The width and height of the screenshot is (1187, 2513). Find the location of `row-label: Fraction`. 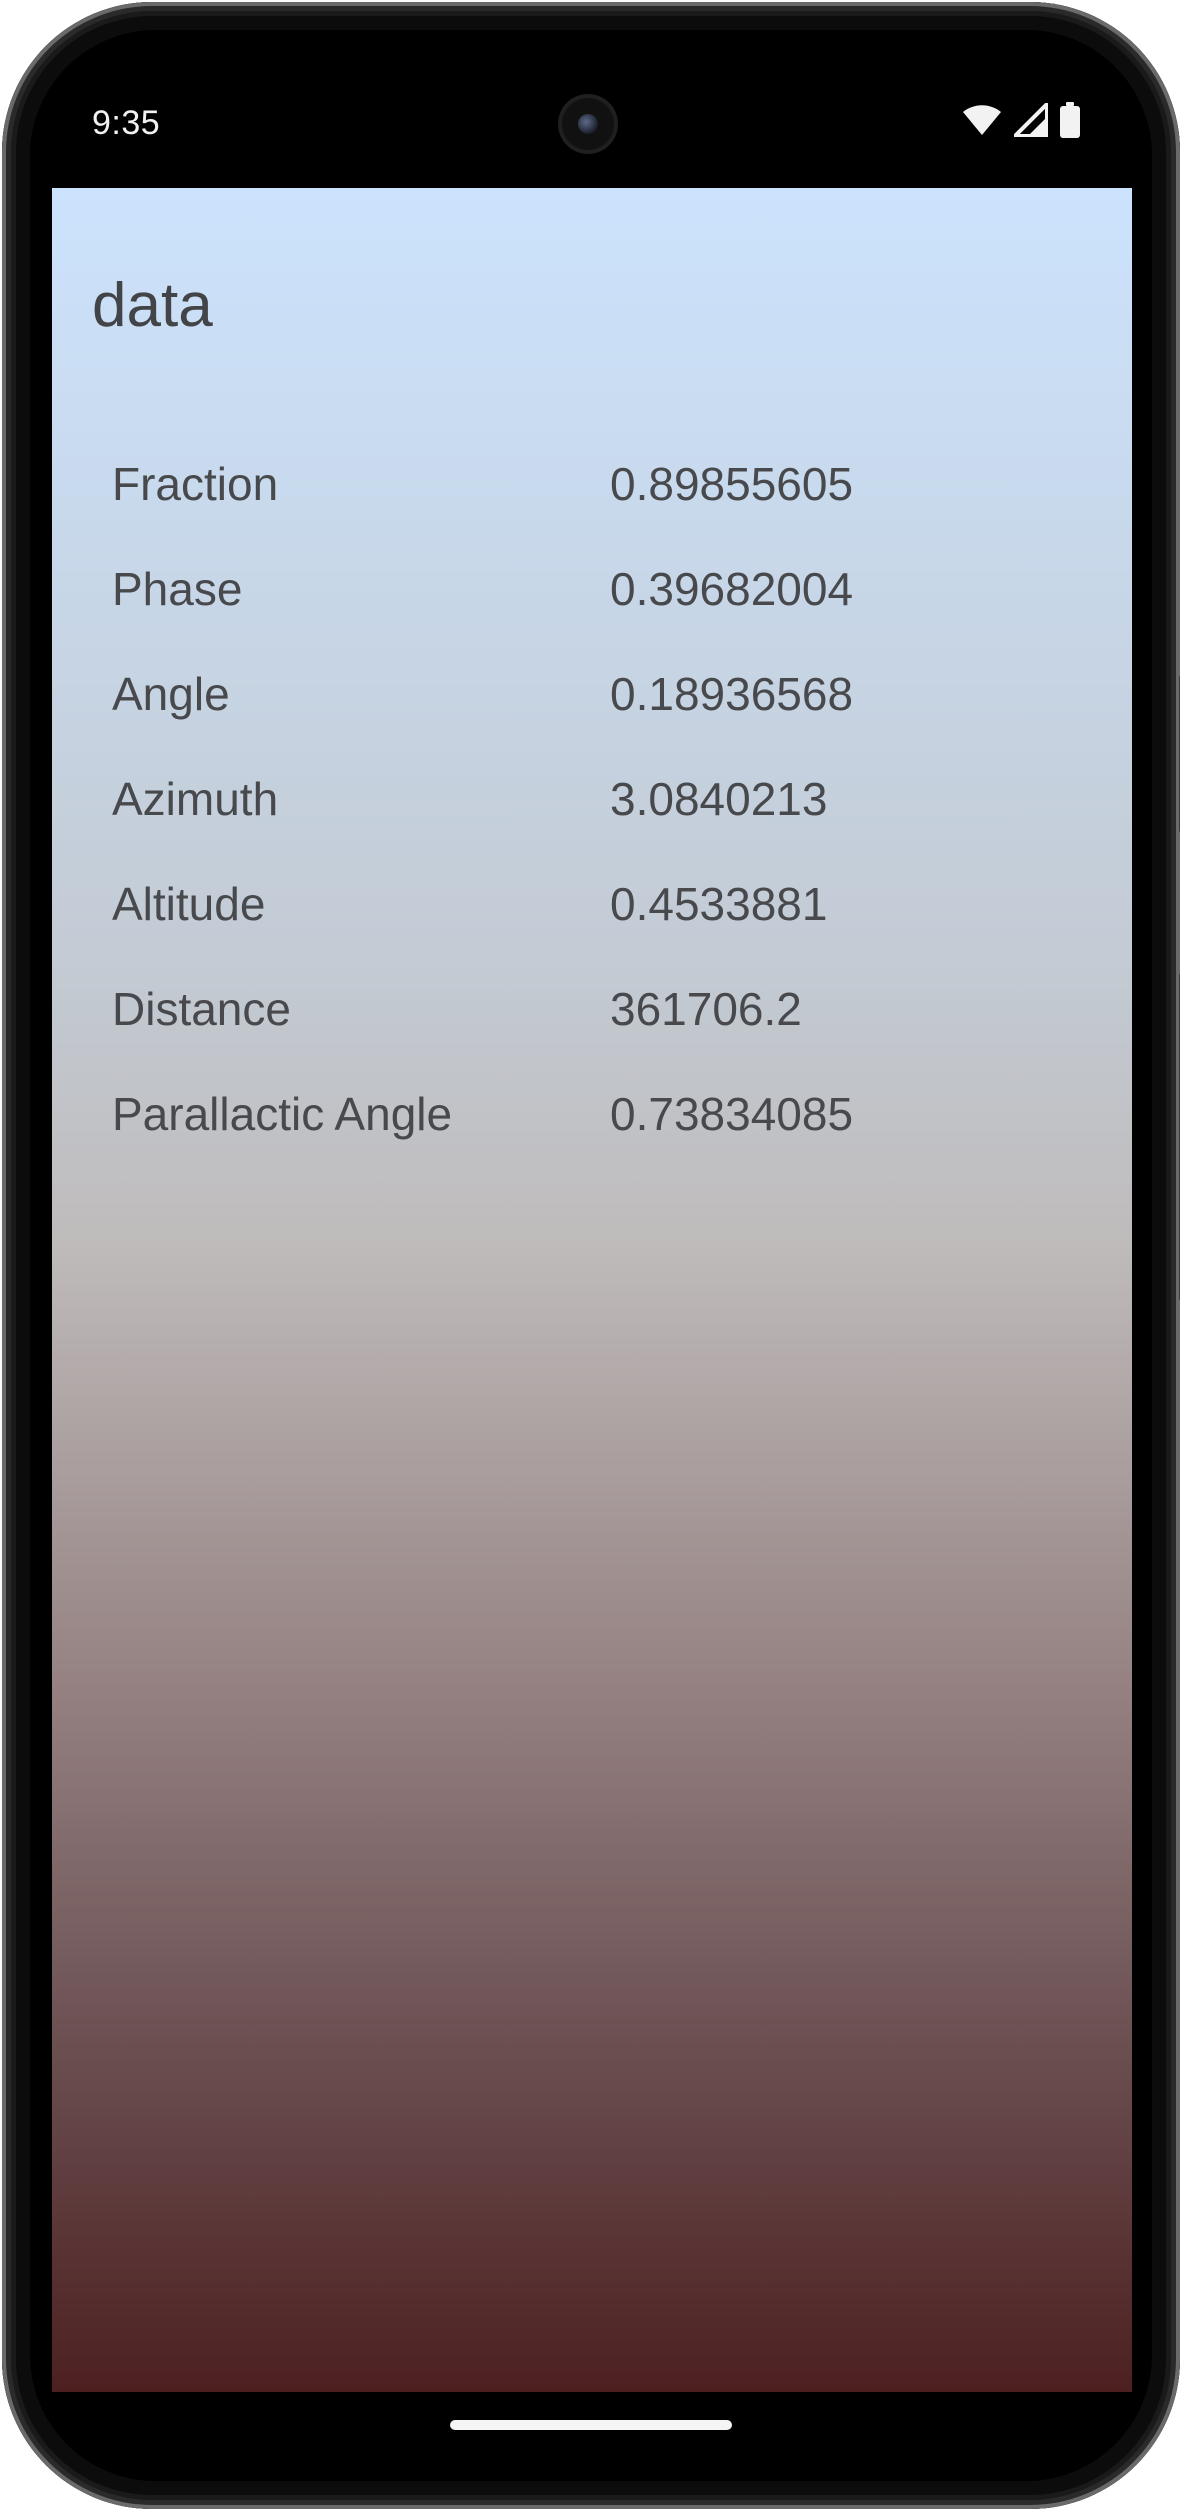

row-label: Fraction is located at coordinates (195, 484).